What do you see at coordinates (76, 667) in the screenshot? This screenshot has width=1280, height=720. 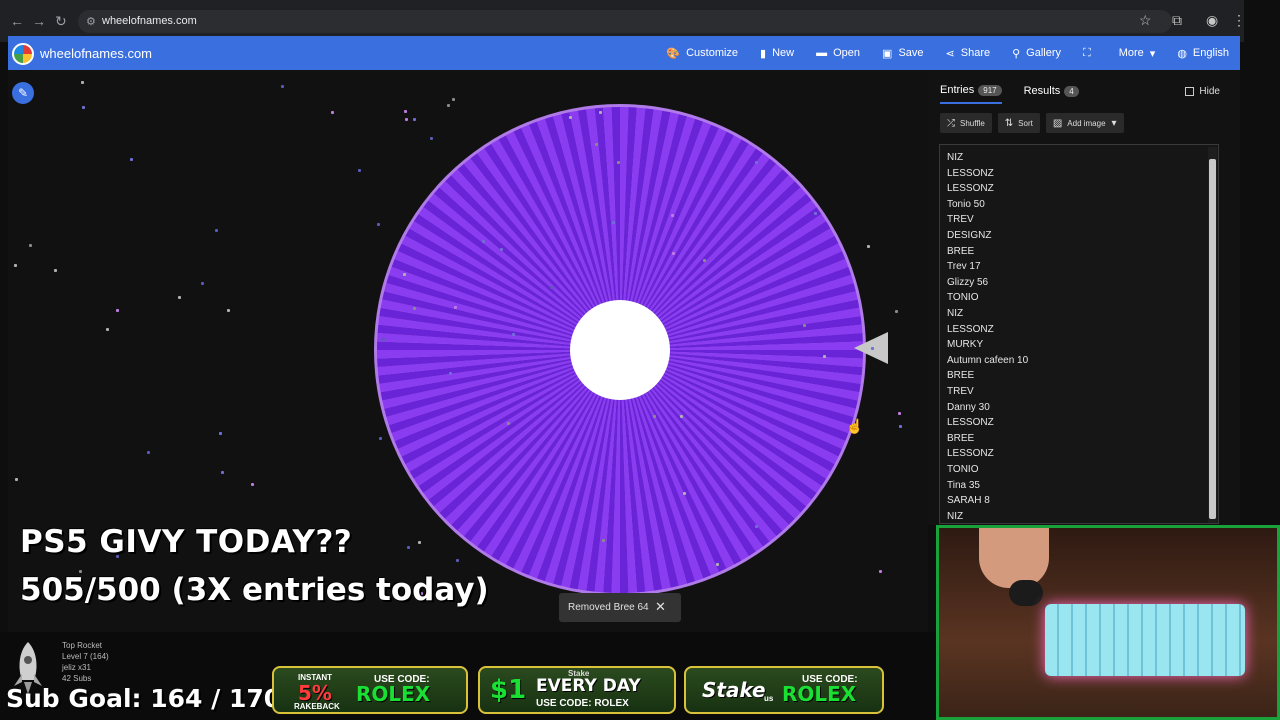 I see `rocket-info-line: jeliz x31` at bounding box center [76, 667].